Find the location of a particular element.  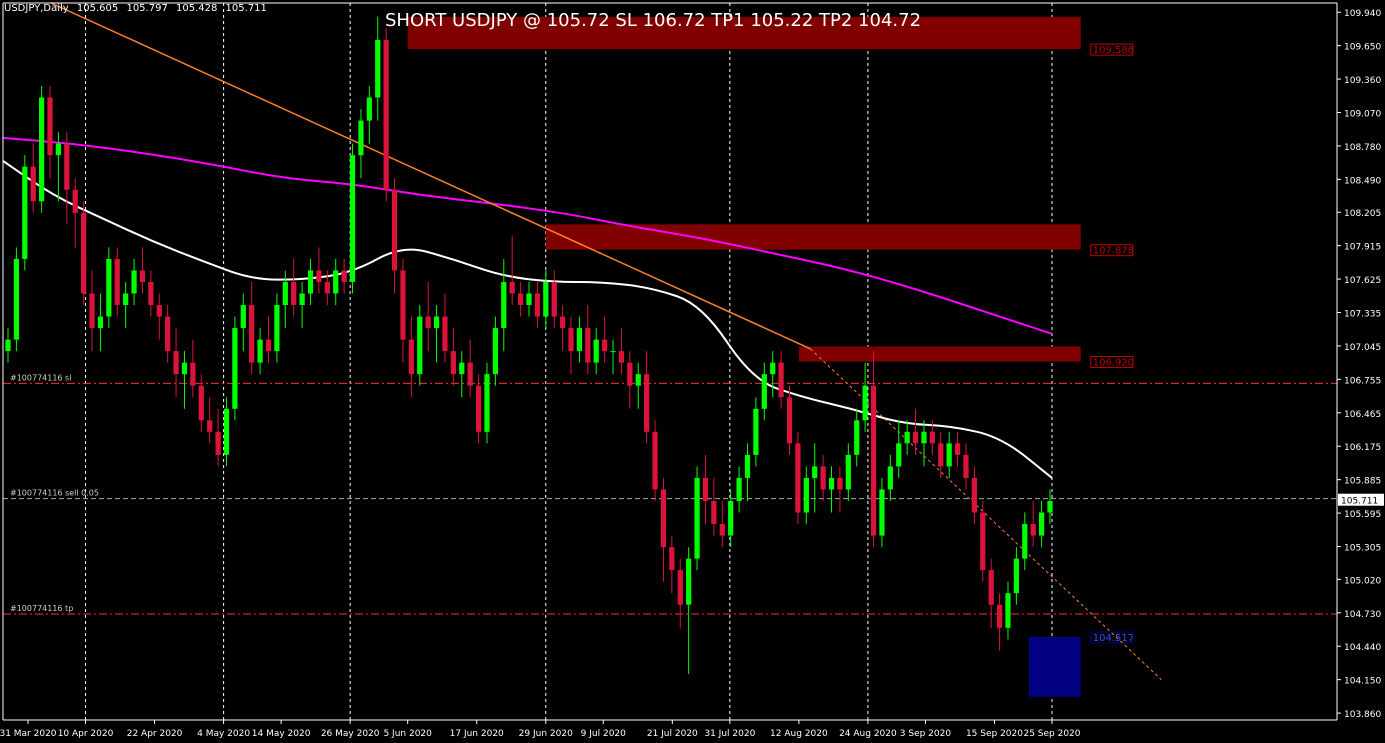

x-tick-label: 15 Sep 2020 is located at coordinates (994, 734).